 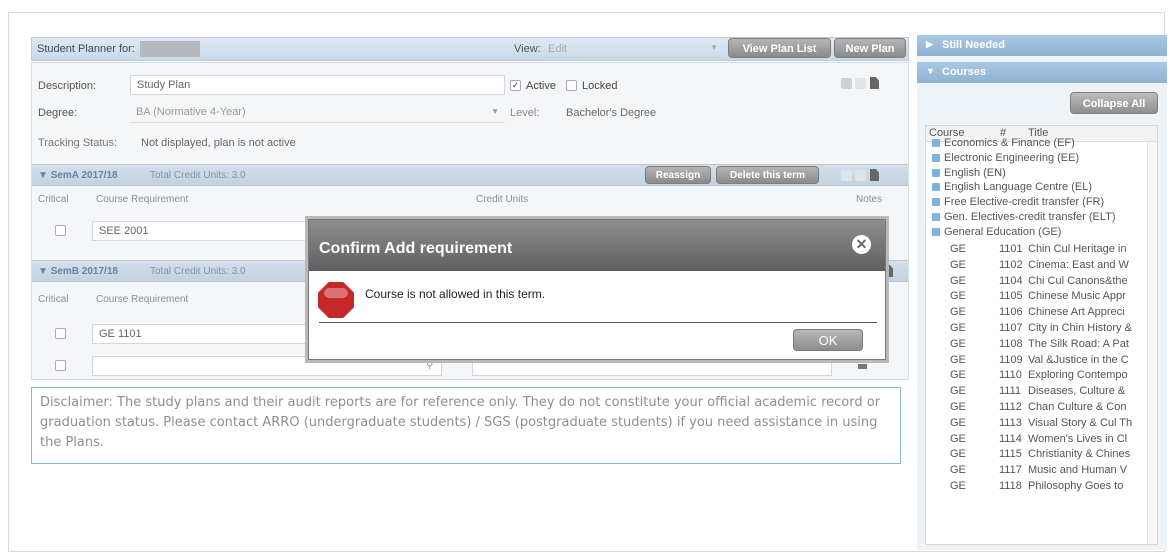 What do you see at coordinates (317, 85) in the screenshot?
I see `description-input: Study Plan` at bounding box center [317, 85].